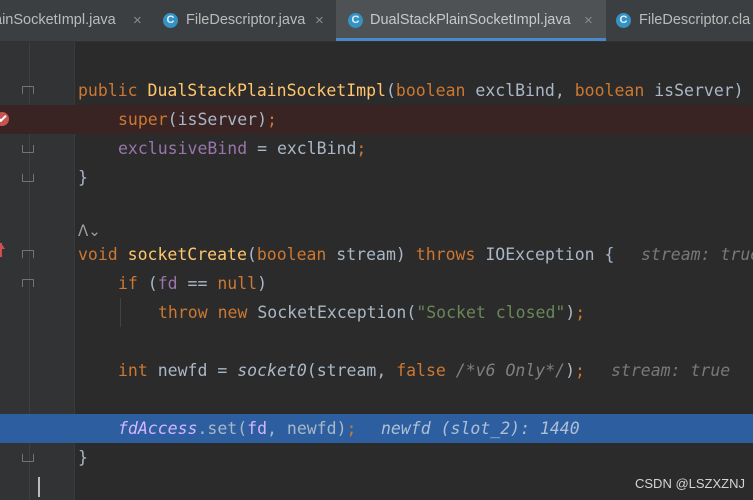 This screenshot has width=753, height=500. I want to click on method-breakpoint-icon, so click(3, 253).